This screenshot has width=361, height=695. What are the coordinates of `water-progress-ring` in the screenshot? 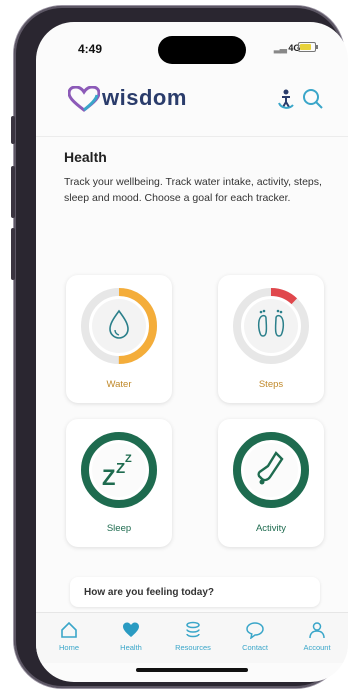 It's located at (119, 326).